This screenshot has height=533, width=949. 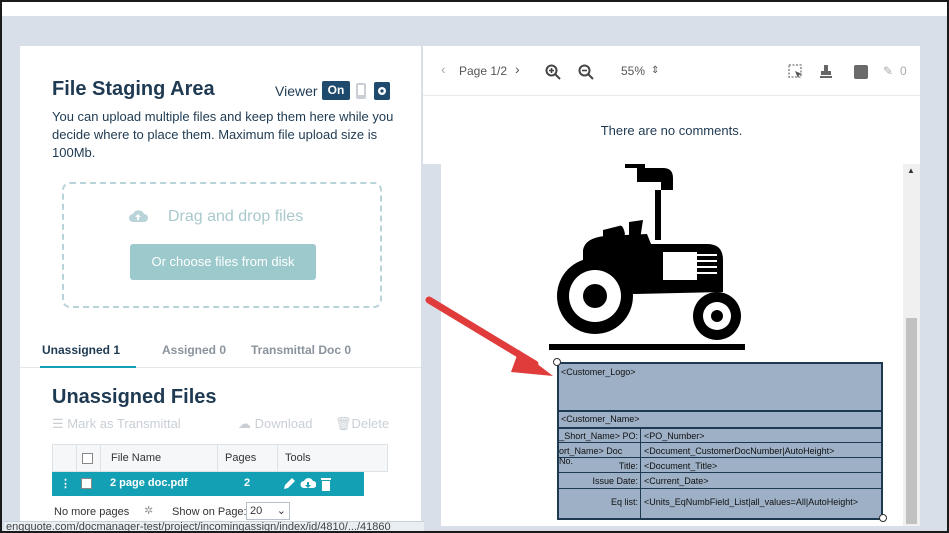 I want to click on form-row-value: <Document_CustomerDocNumber|AutoHeight>, so click(x=739, y=451).